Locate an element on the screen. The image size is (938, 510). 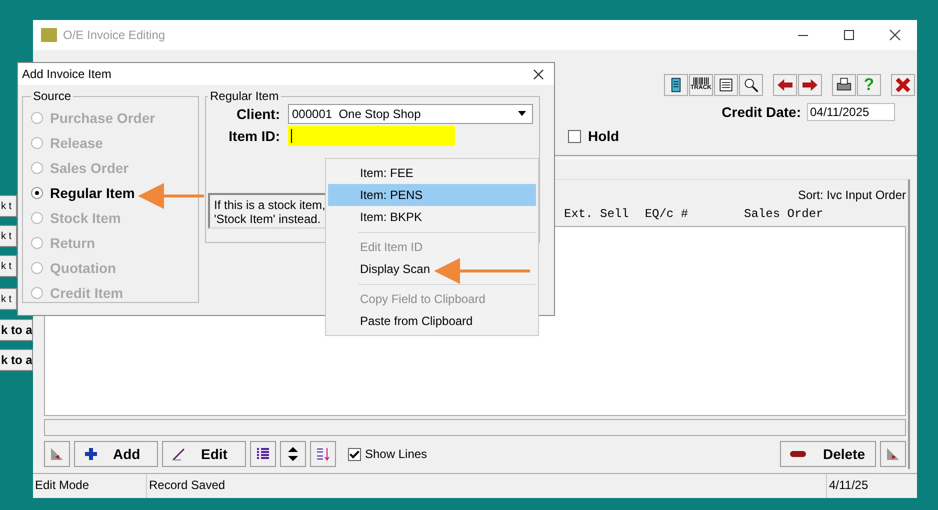
delete-icon is located at coordinates (798, 454).